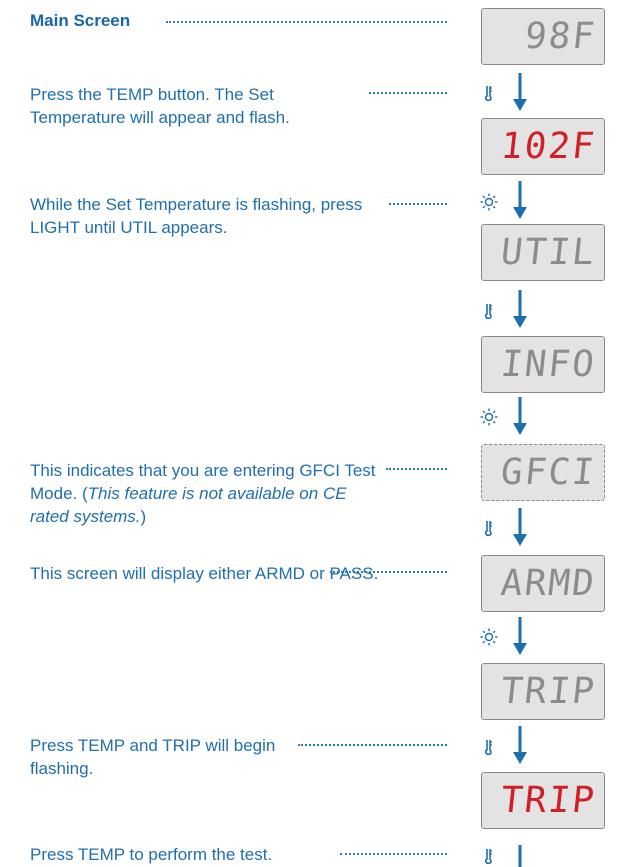 This screenshot has width=641, height=867. What do you see at coordinates (543, 36) in the screenshot?
I see `lcd-display-main: 98F` at bounding box center [543, 36].